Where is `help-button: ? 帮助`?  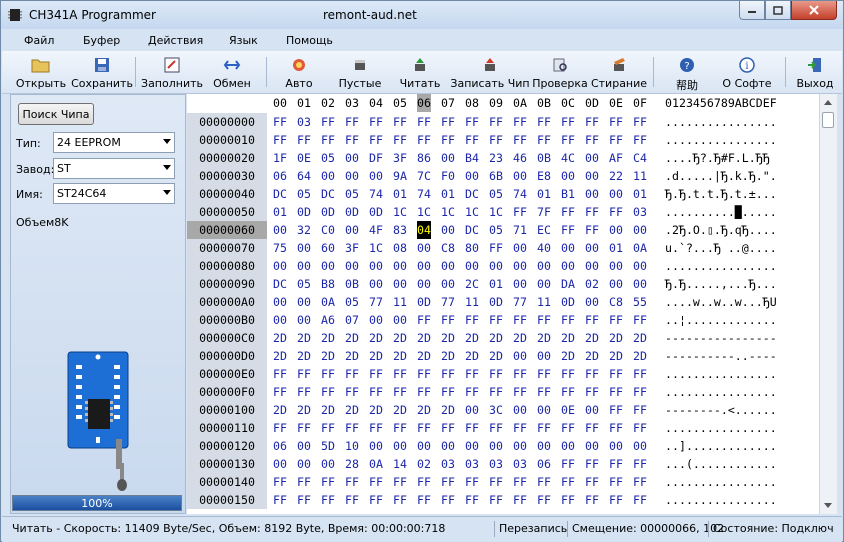
help-button: ? 帮助 is located at coordinates (687, 72).